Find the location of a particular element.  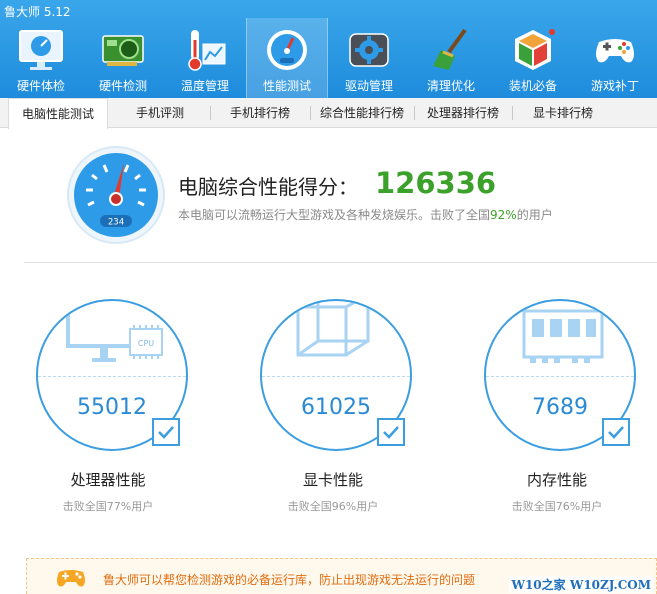

main-nav: 硬件体检 硬件检测 温度管理 性能测试 驱动管理 清理优化 装机必备 游戏补丁 is located at coordinates (328, 58).